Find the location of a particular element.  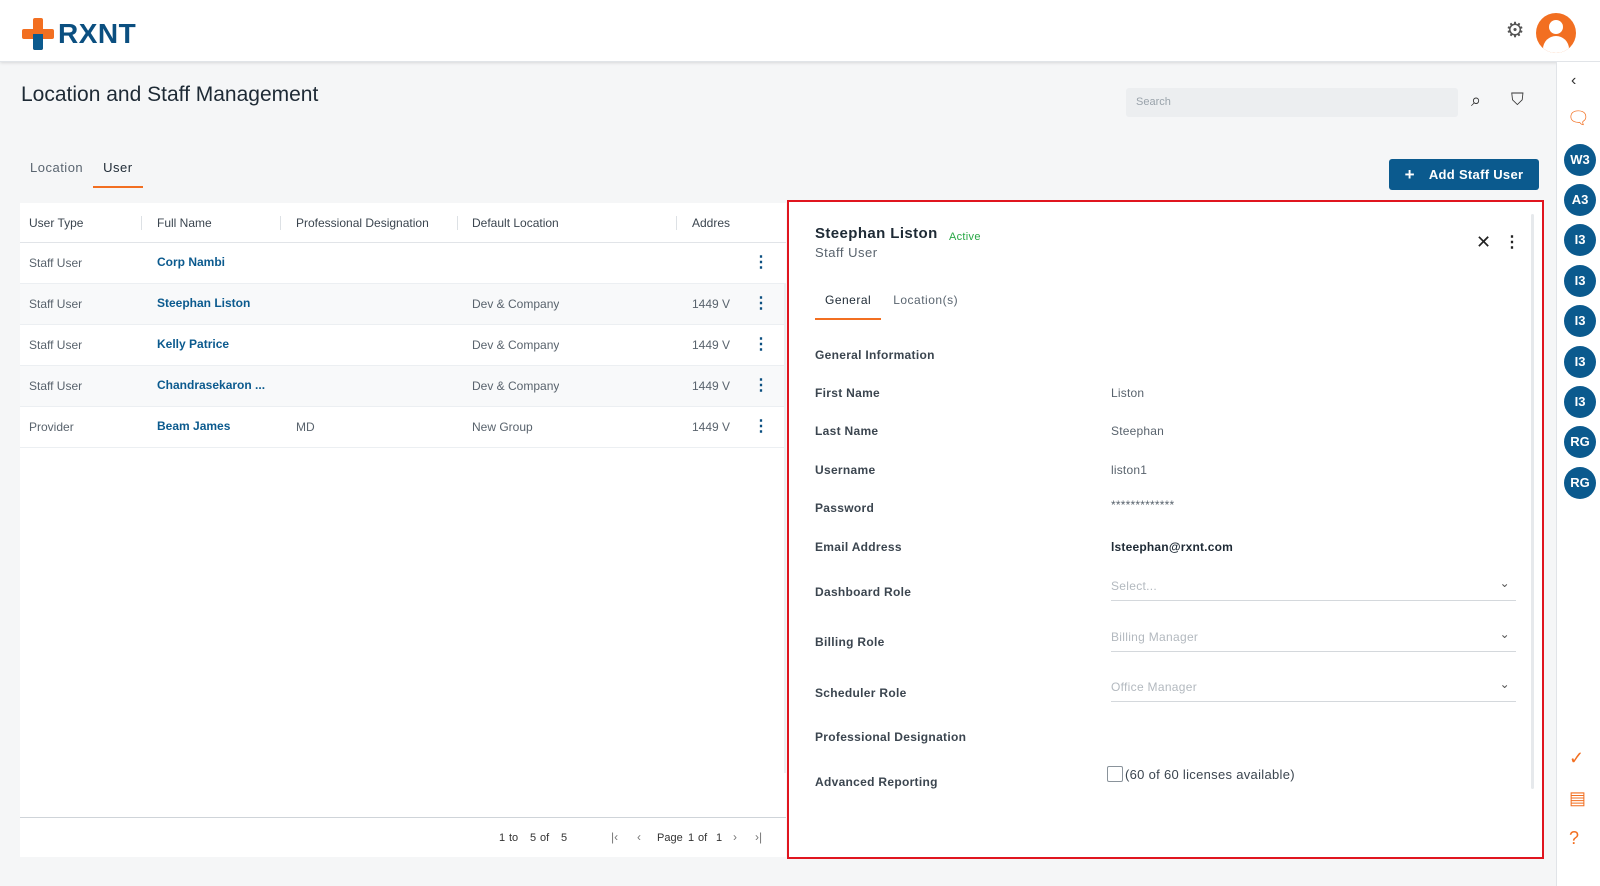

rxnt-logo: RXNT is located at coordinates (79, 34).